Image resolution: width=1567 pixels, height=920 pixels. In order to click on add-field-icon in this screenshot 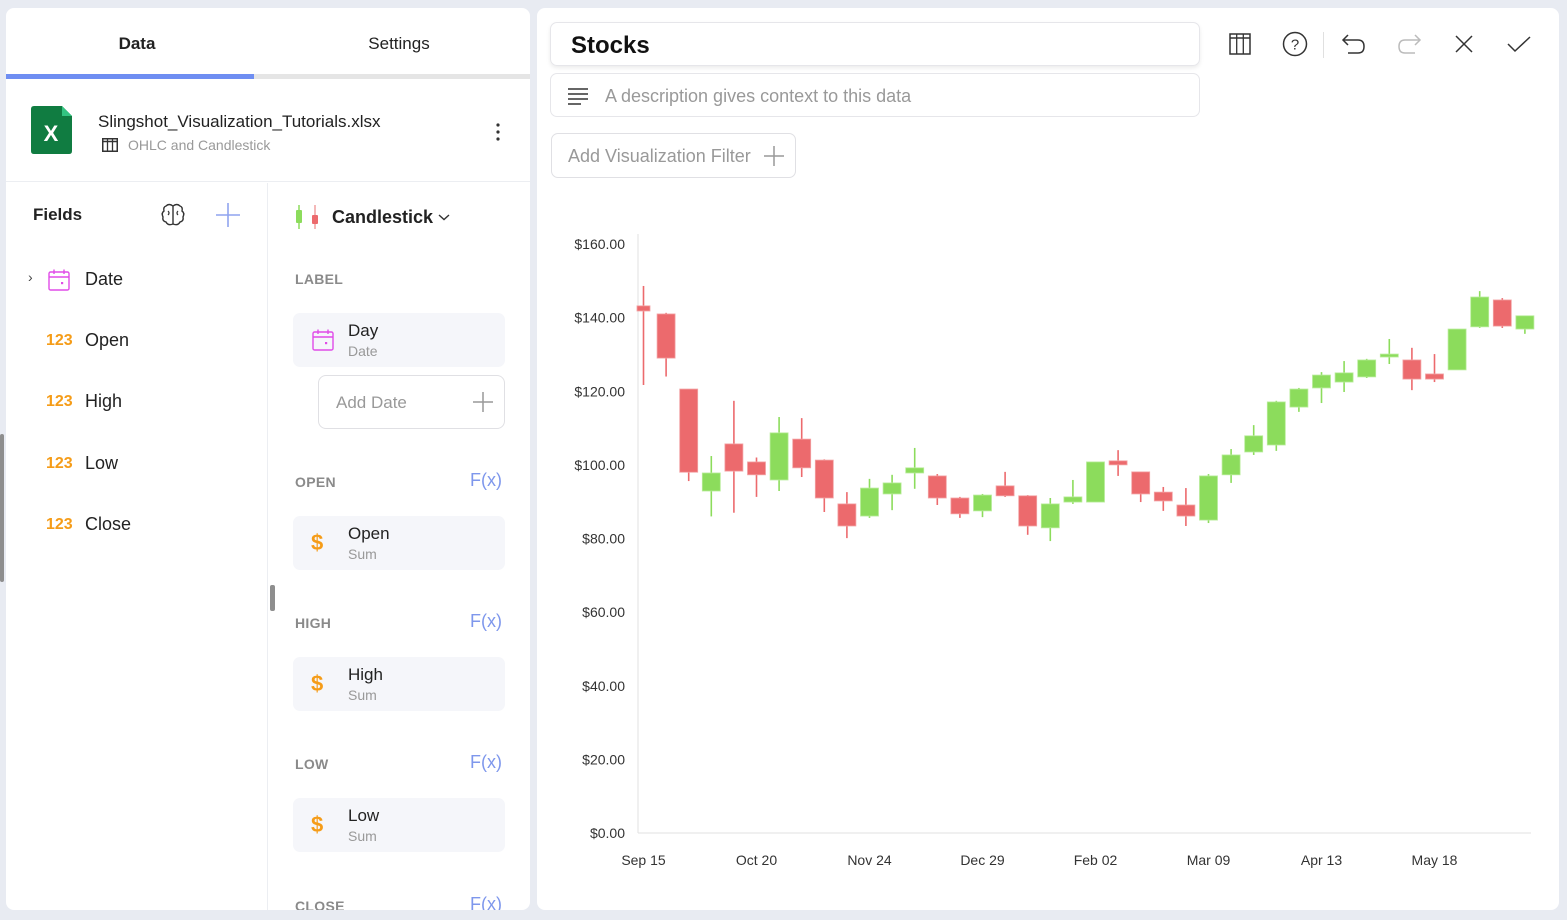, I will do `click(228, 215)`.